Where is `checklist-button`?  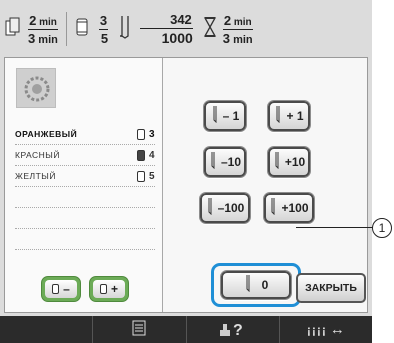 checklist-button is located at coordinates (138, 329).